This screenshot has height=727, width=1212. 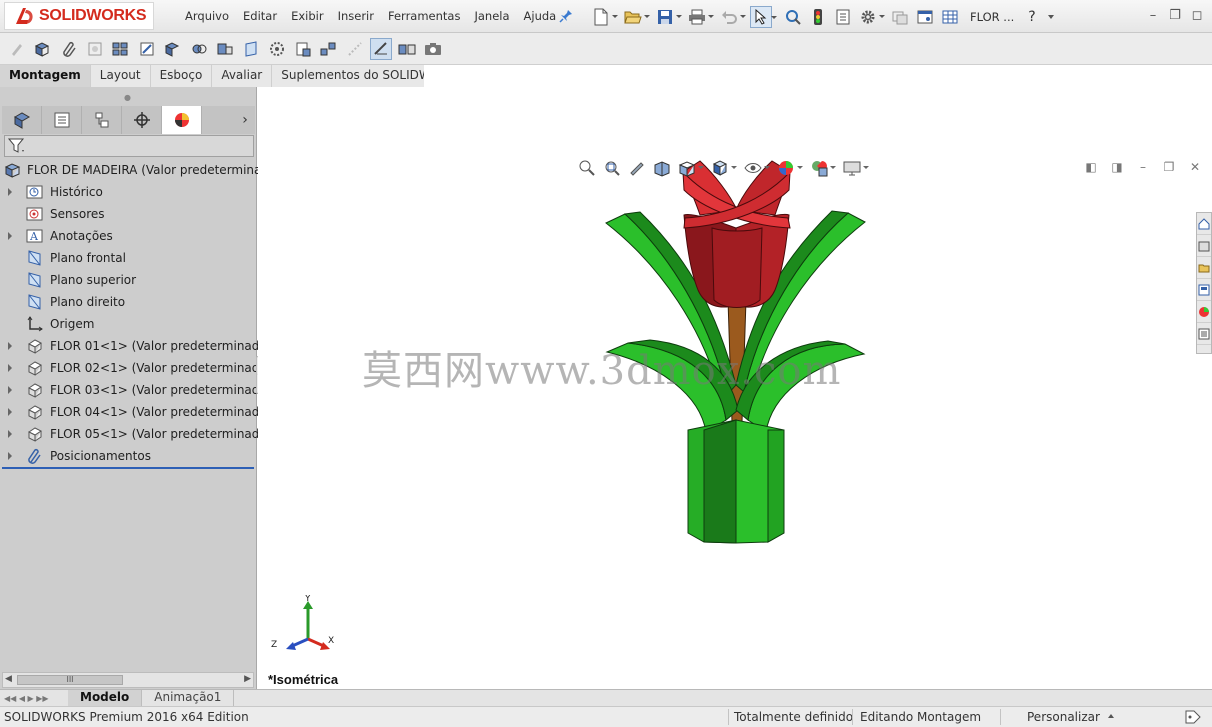 What do you see at coordinates (22, 120) in the screenshot?
I see `feature-manager-tab` at bounding box center [22, 120].